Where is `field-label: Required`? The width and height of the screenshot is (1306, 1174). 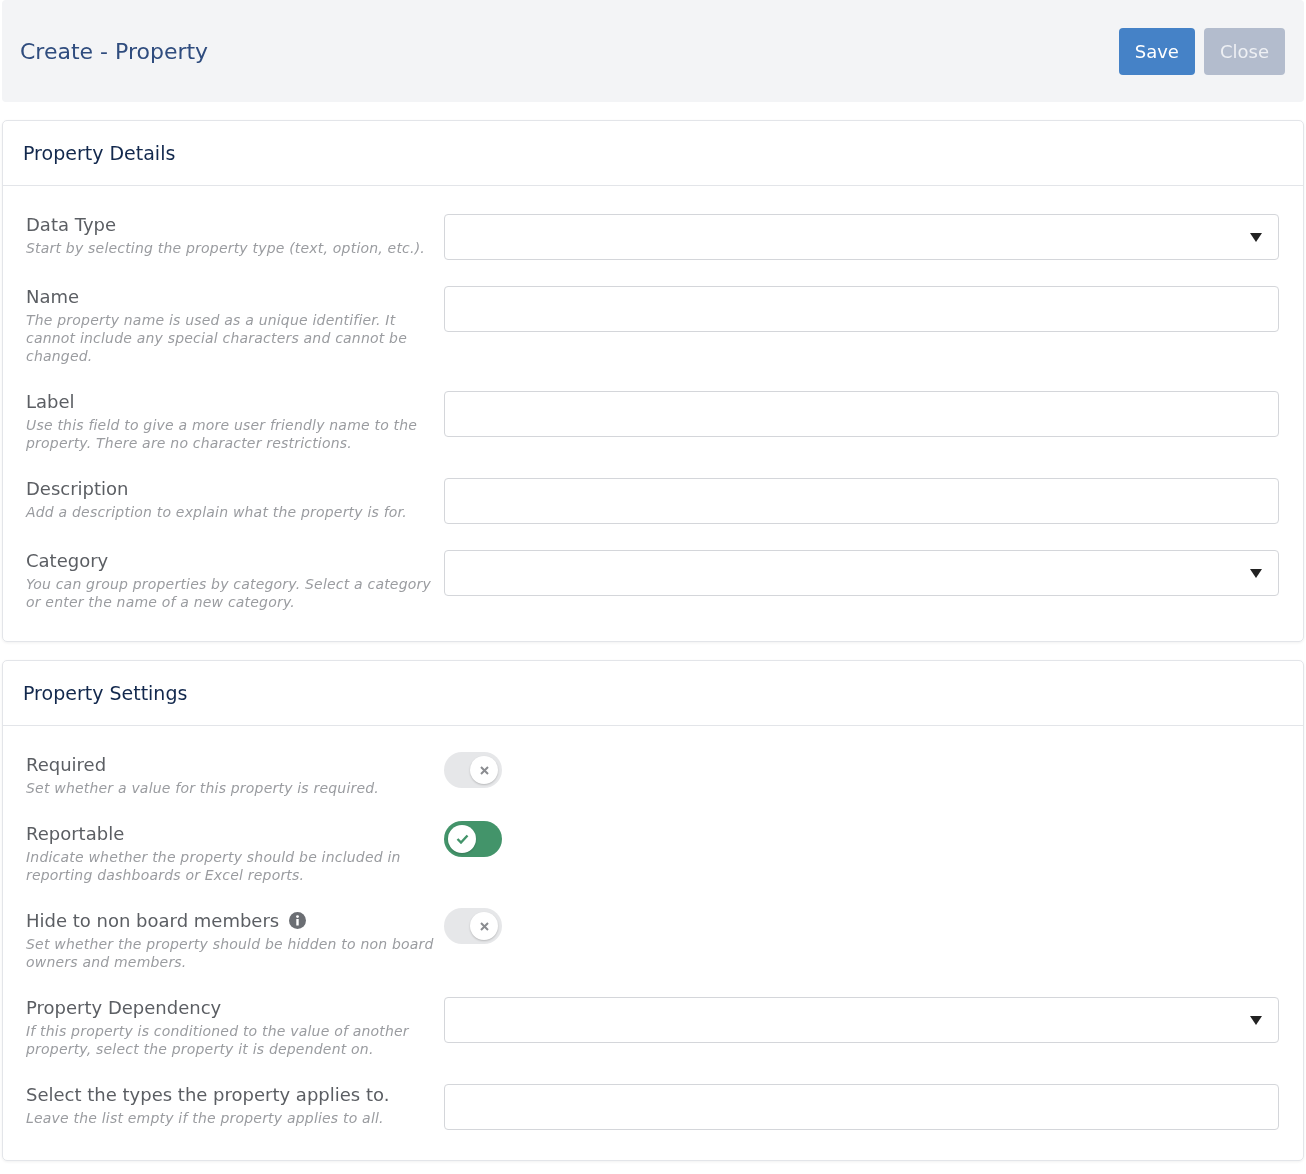 field-label: Required is located at coordinates (66, 764).